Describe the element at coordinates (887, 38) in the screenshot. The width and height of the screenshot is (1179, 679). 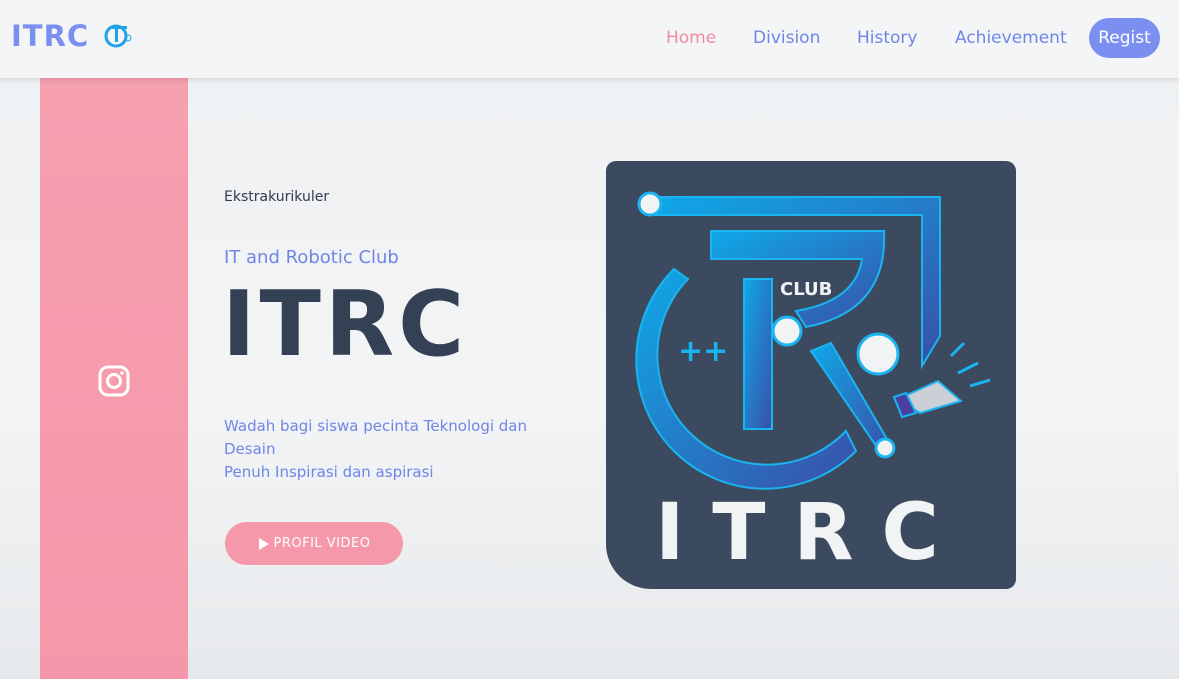
I see `nav-history: History` at that location.